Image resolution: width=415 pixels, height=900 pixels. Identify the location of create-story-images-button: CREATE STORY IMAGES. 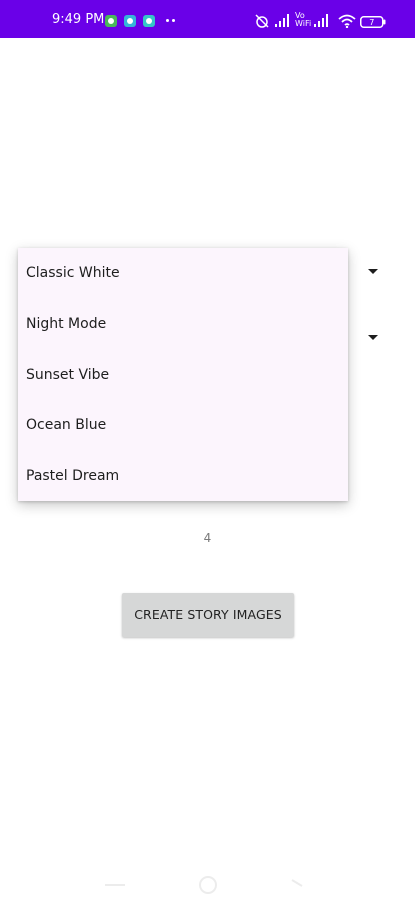
(208, 615).